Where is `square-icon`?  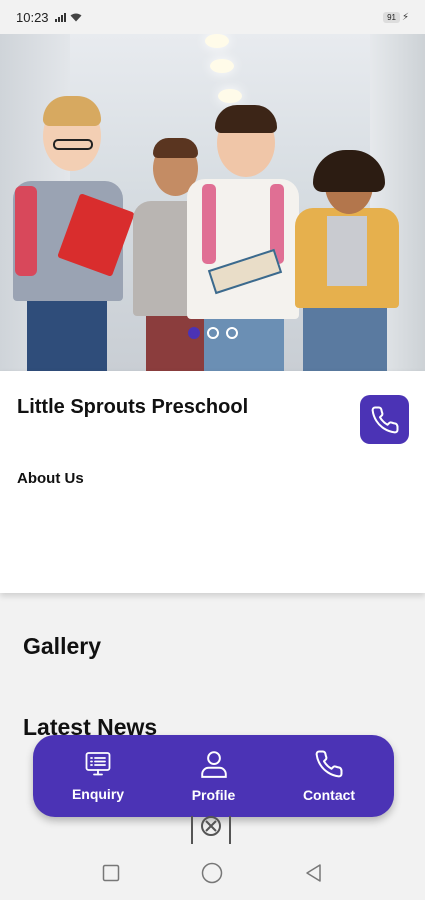 square-icon is located at coordinates (111, 872).